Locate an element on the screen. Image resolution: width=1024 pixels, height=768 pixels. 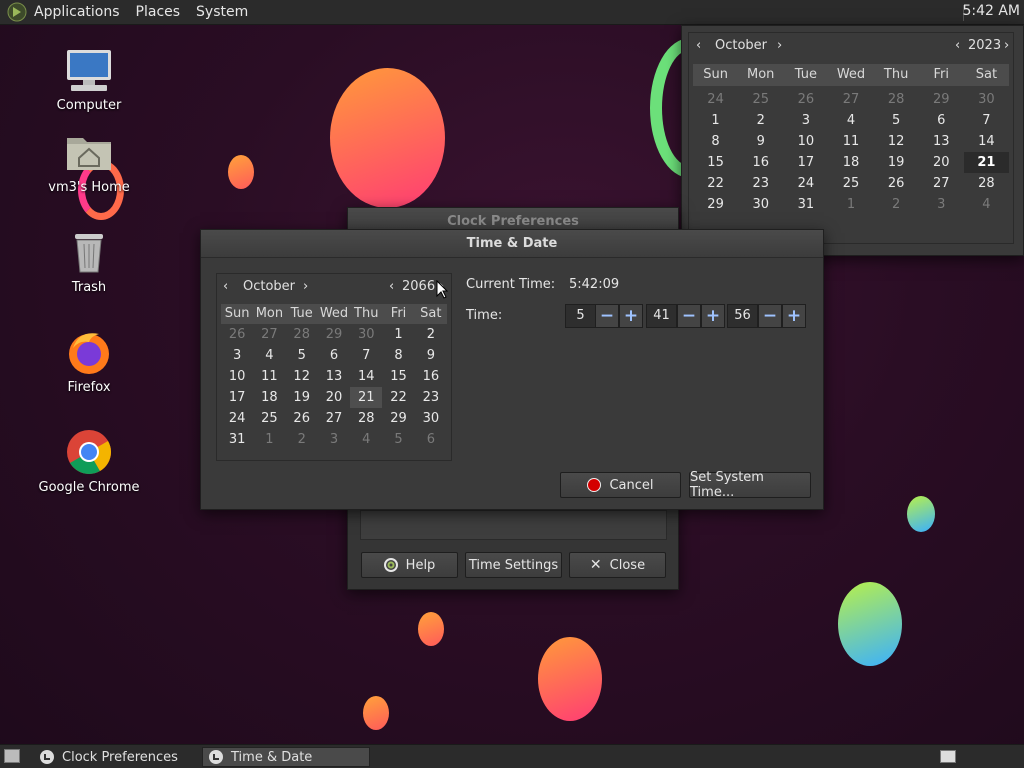
calendar-day: 25 is located at coordinates (269, 418).